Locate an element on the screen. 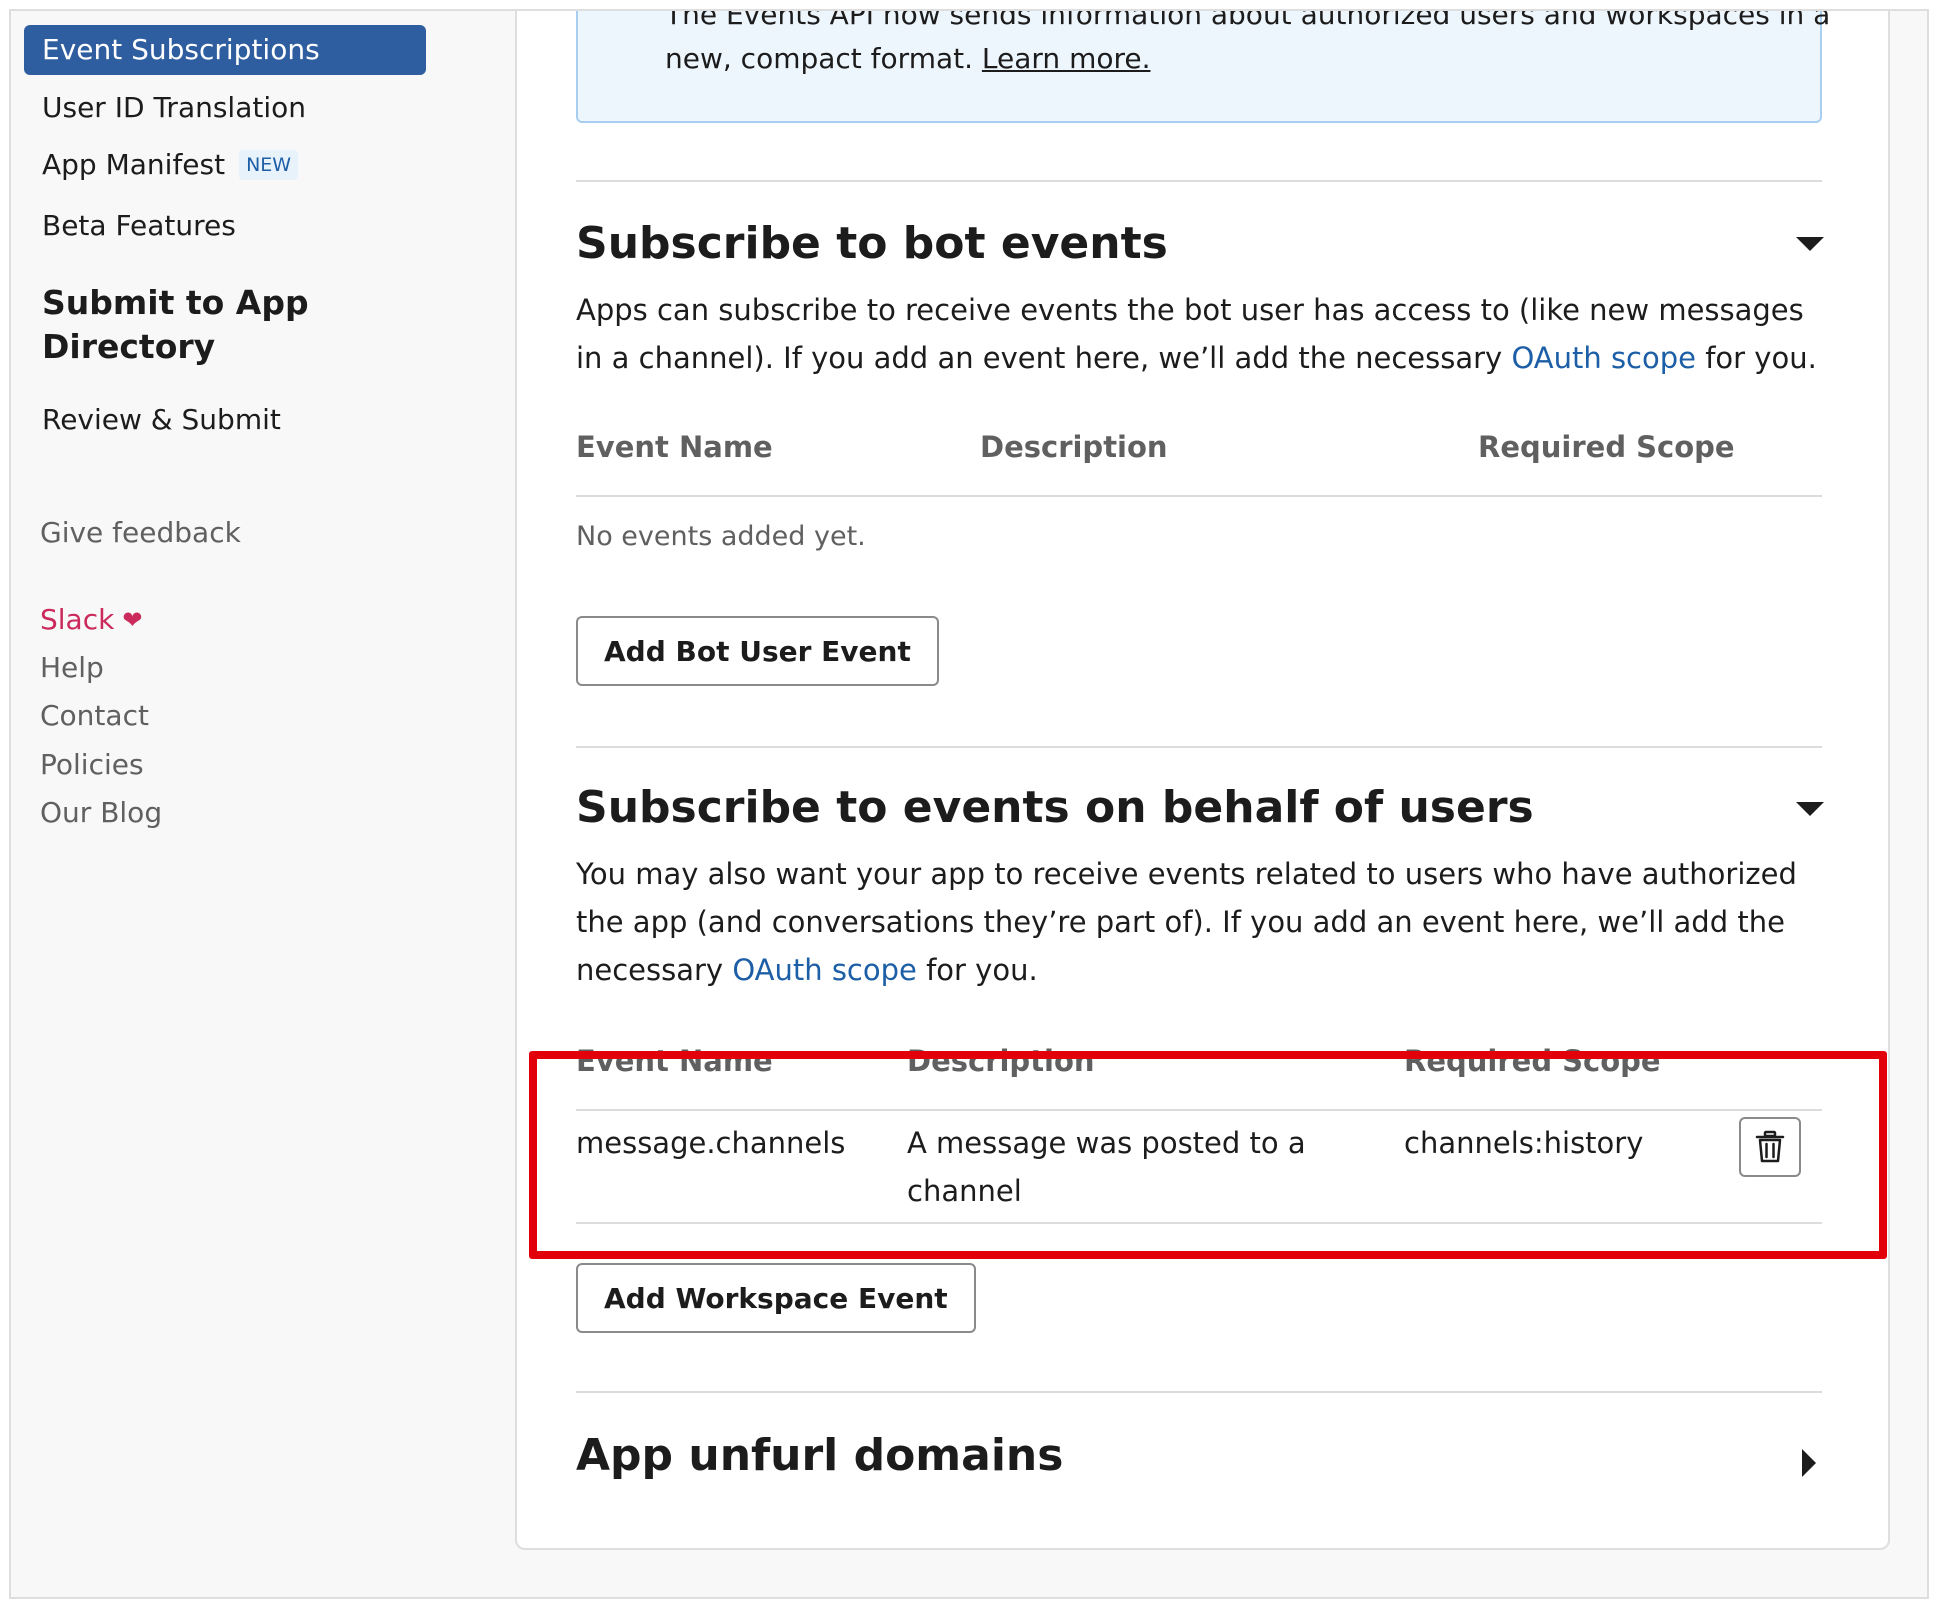  trash-icon is located at coordinates (1770, 1146).